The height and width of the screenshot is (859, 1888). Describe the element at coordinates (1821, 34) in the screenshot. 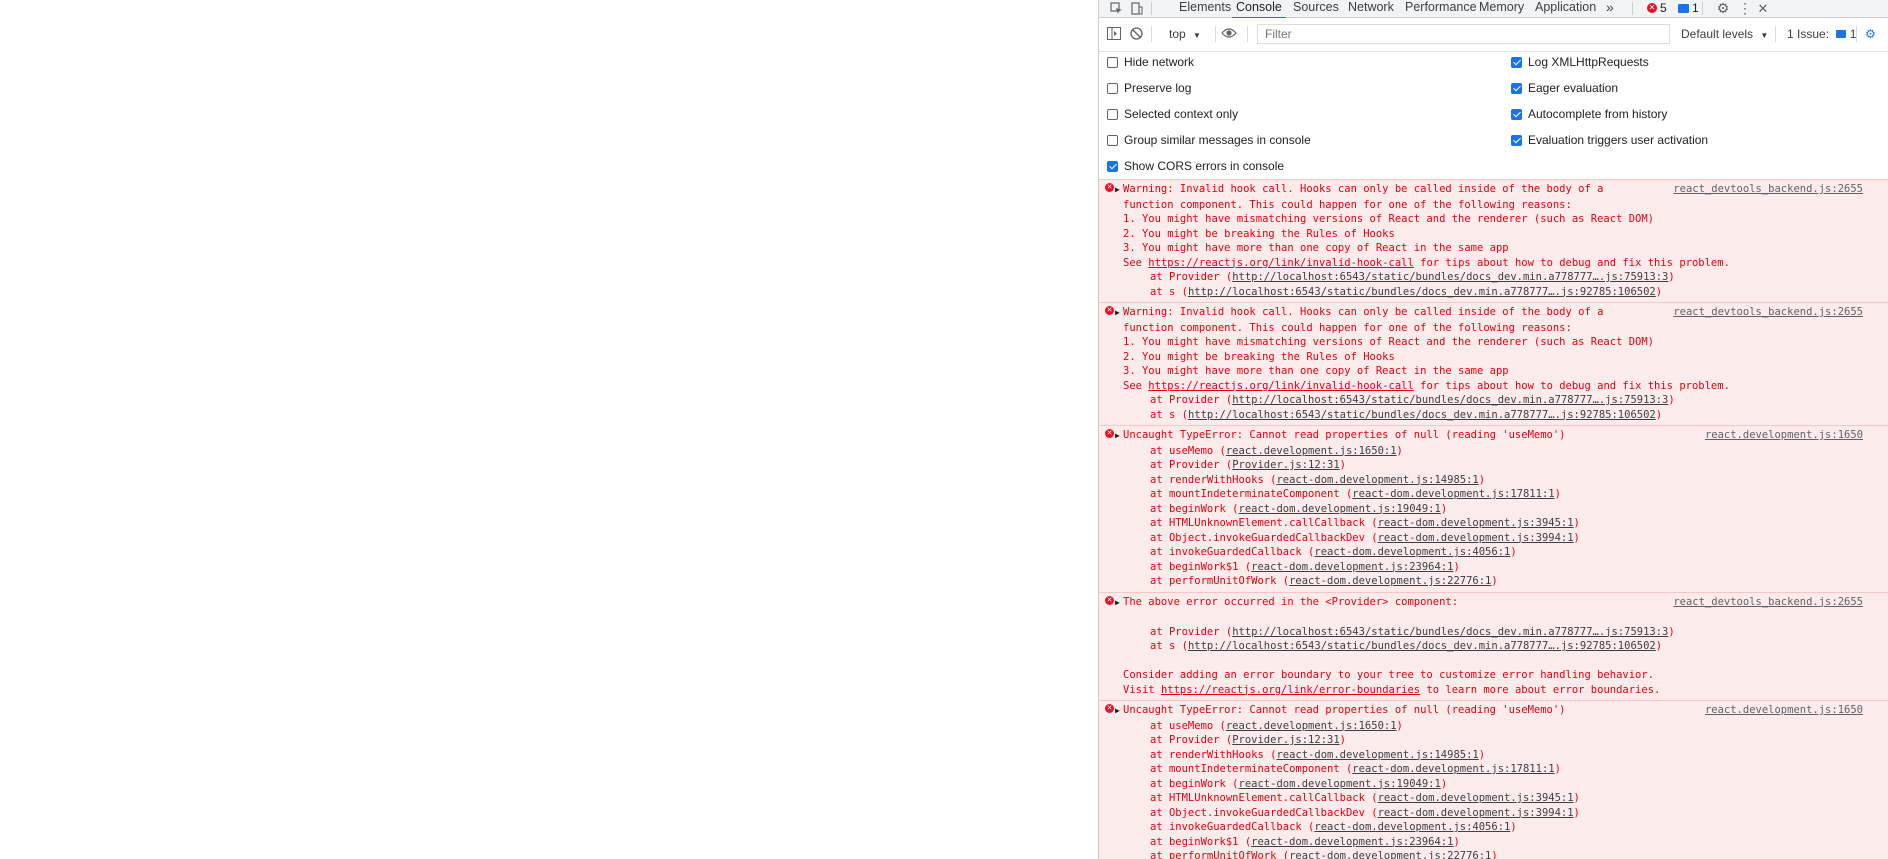

I see `issues-button: 1 Issue: 1` at that location.